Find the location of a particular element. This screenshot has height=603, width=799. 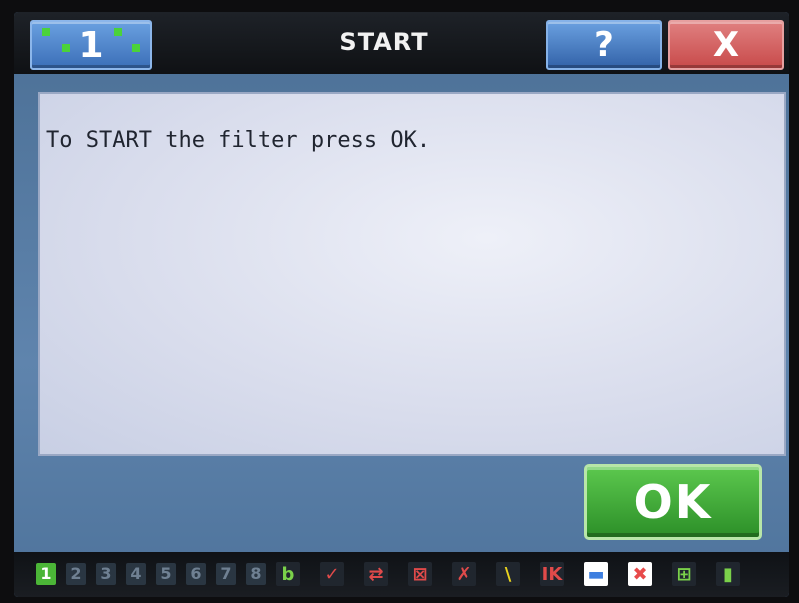

station-button: 1 is located at coordinates (91, 45).